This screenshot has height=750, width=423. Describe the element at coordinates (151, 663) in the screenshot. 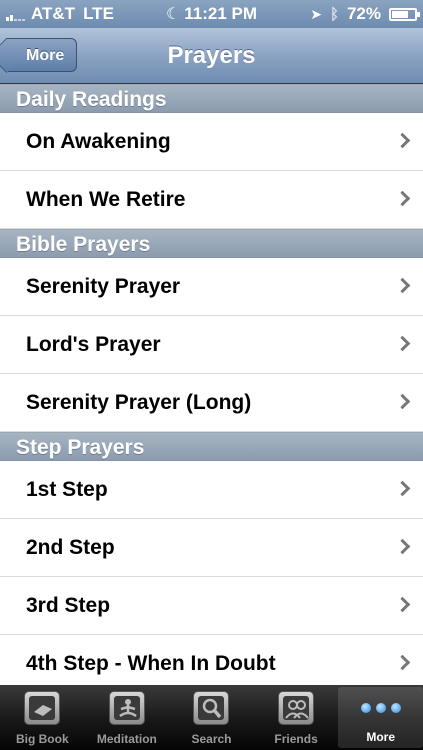

I see `list-item-label: 4th Step - When In Doubt` at that location.